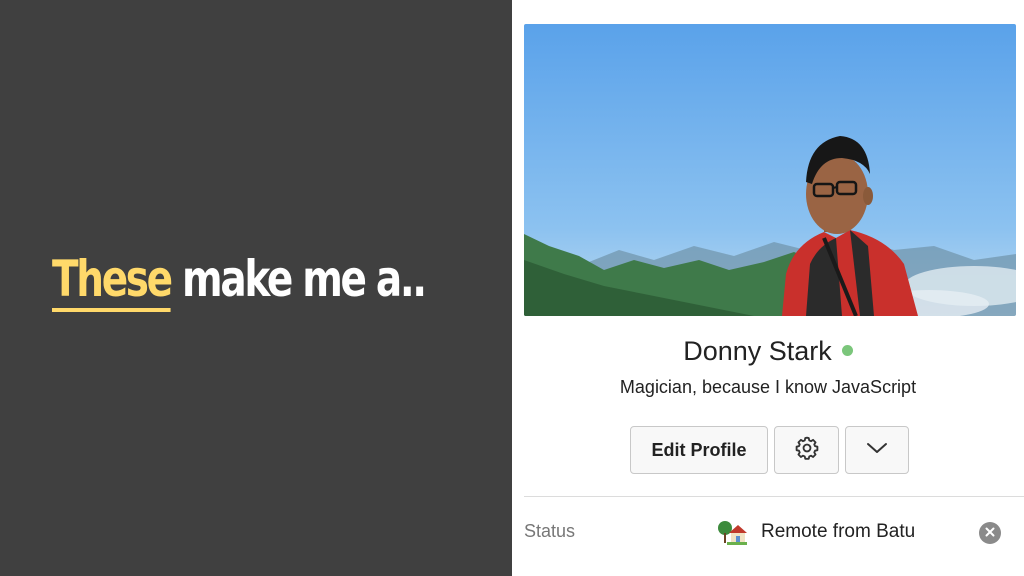  I want to click on status-text: Remote from Batu, so click(838, 531).